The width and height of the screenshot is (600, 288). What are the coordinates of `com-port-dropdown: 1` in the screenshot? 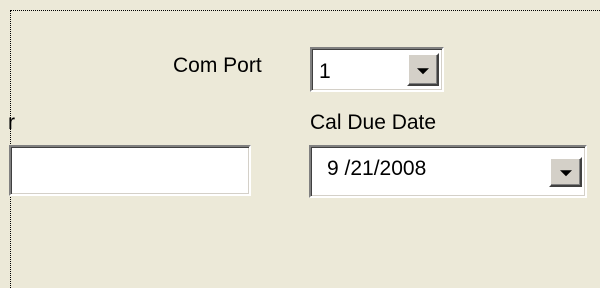 It's located at (377, 69).